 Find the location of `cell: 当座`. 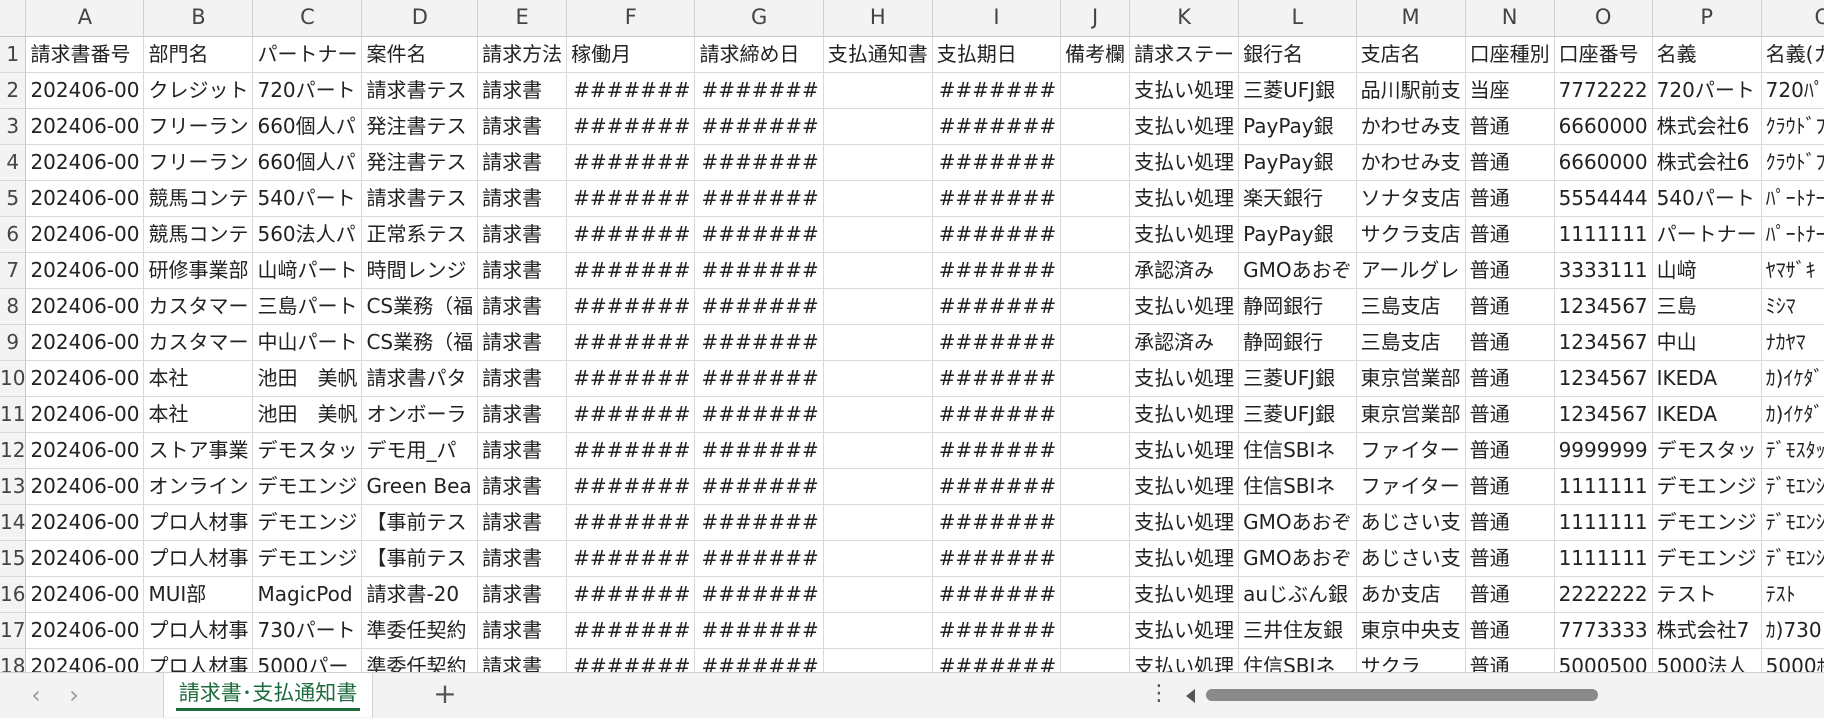

cell: 当座 is located at coordinates (1510, 90).